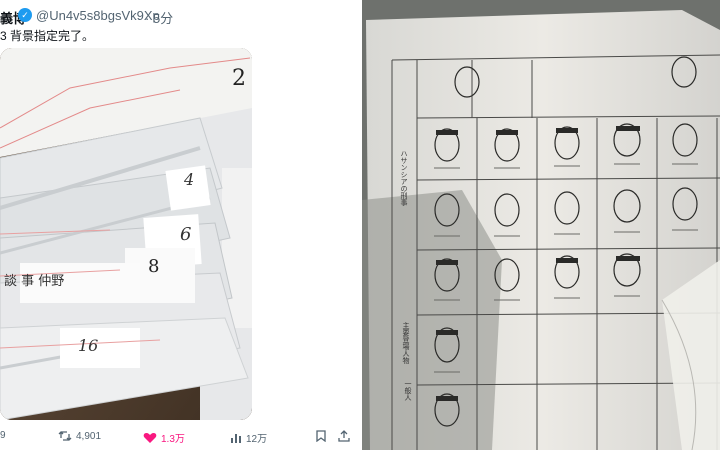  Describe the element at coordinates (180, 13) in the screenshot. I see `post-header: 義博 ✓ @Un4v5s8bgsVk9Xp · 5分` at that location.